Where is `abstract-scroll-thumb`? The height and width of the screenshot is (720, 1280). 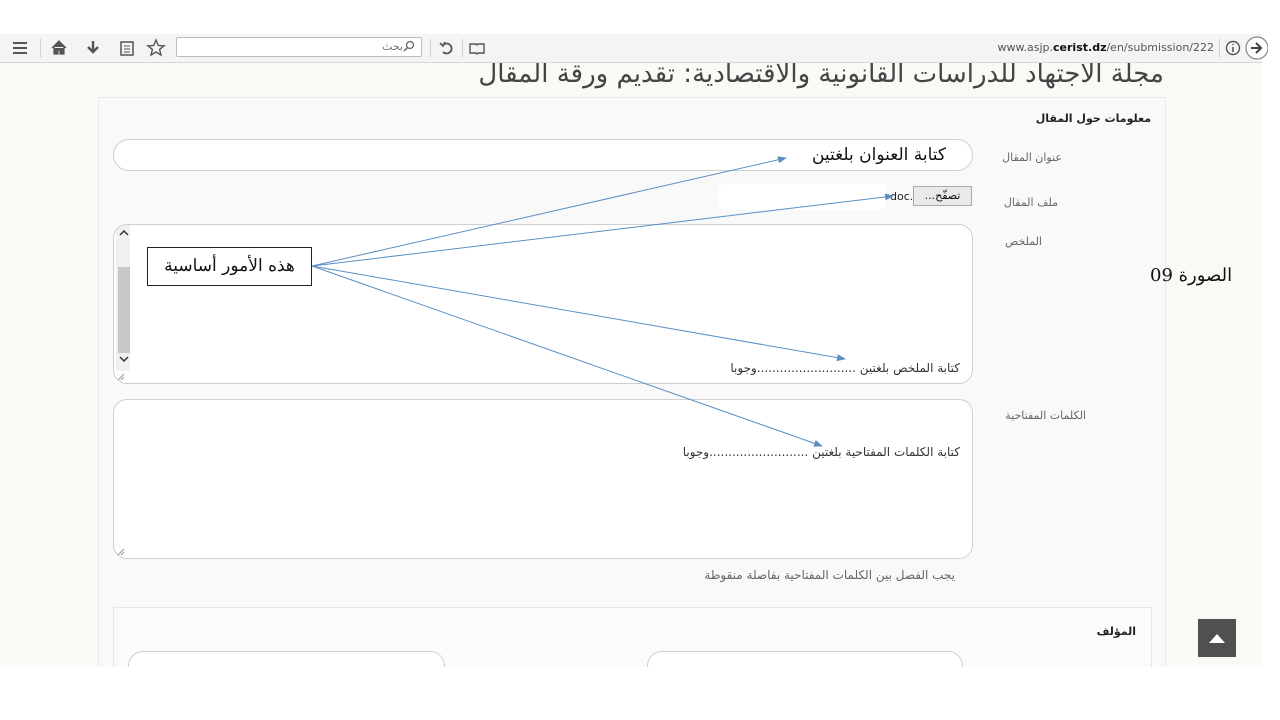 abstract-scroll-thumb is located at coordinates (124, 310).